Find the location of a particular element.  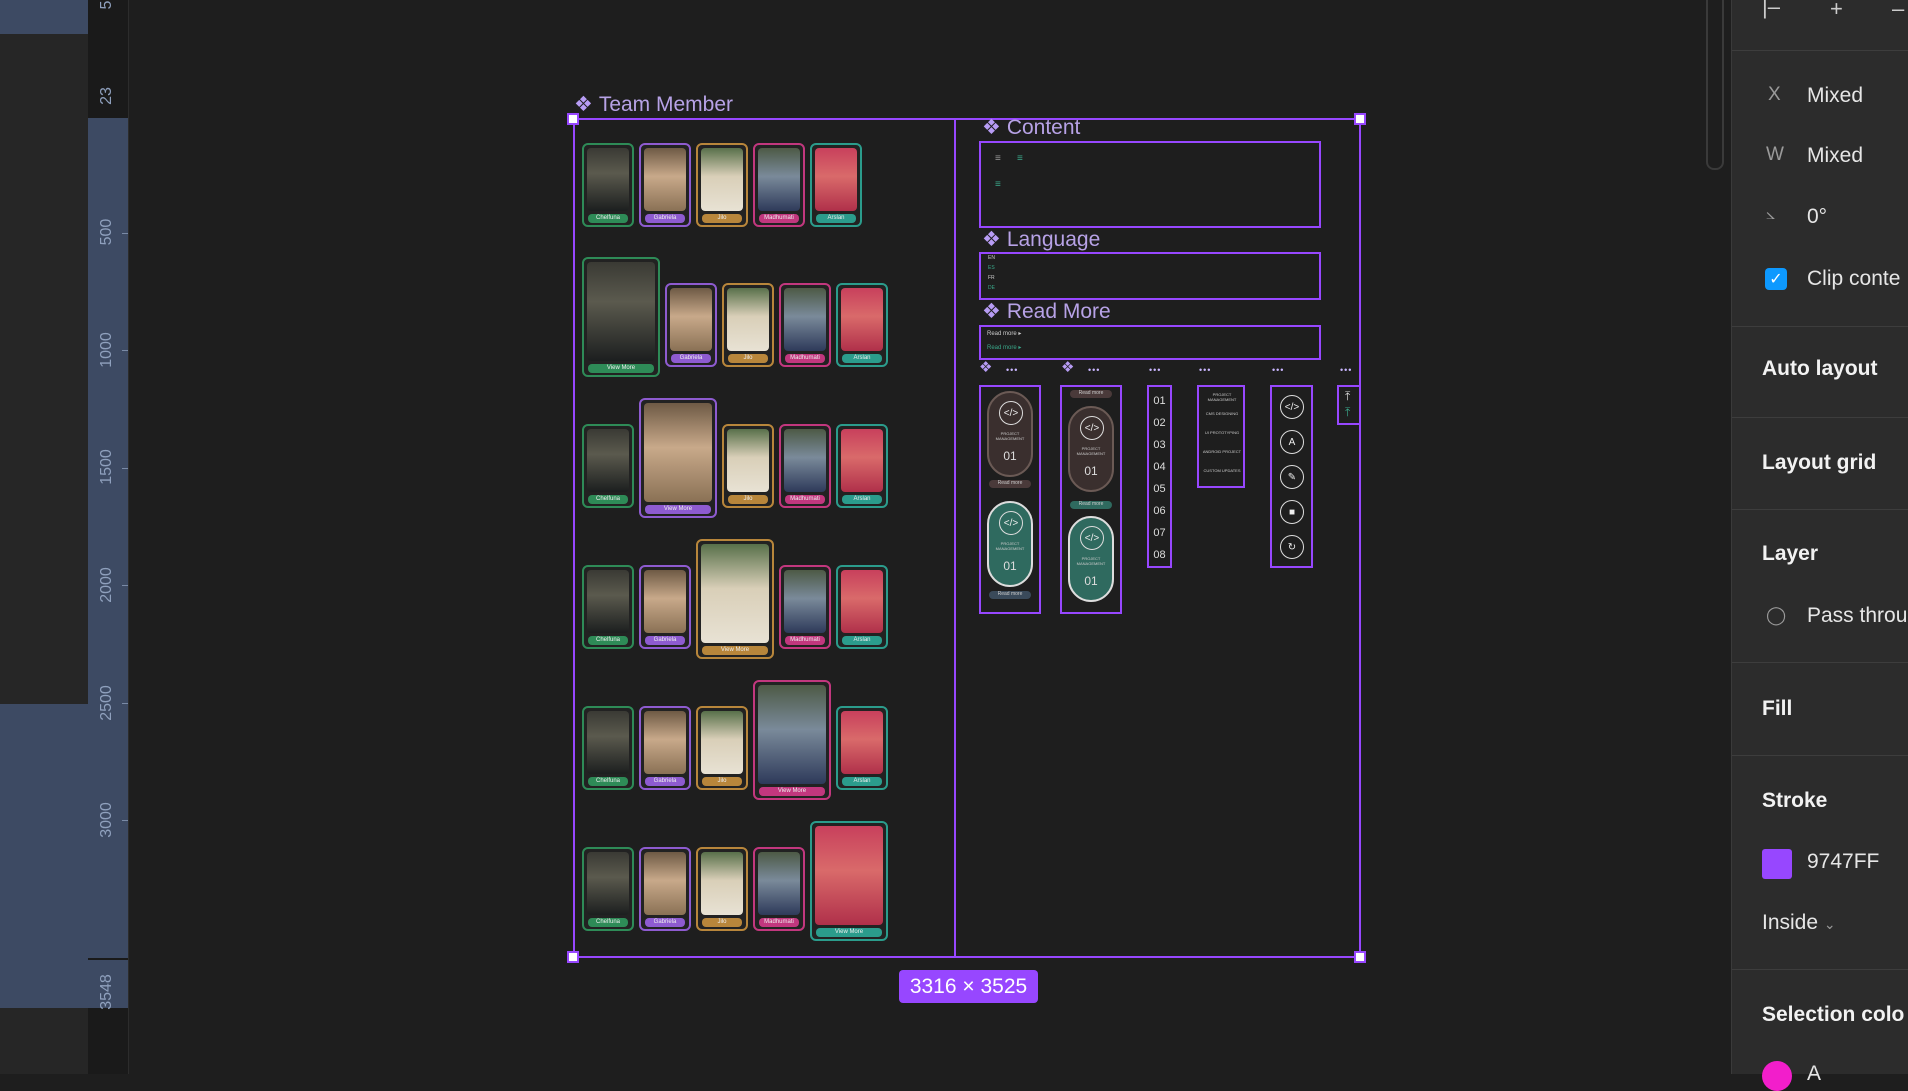

page-number: 04 is located at coordinates (1159, 467).